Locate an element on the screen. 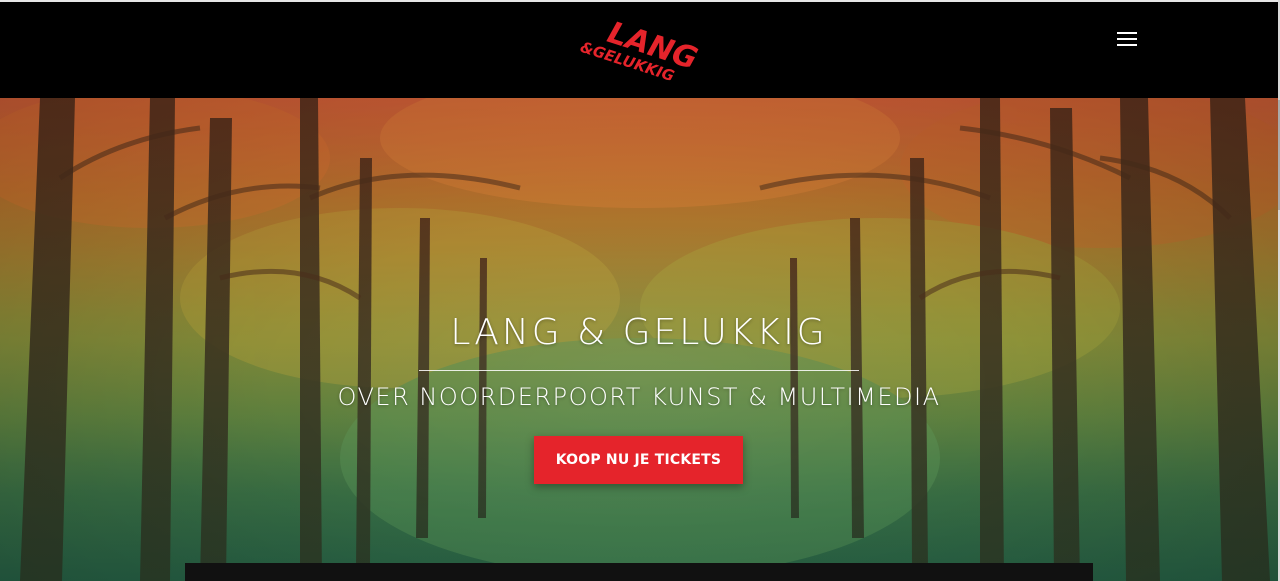 Image resolution: width=1280 pixels, height=581 pixels. logo-graphic: LANG &GELUKKIG is located at coordinates (640, 50).